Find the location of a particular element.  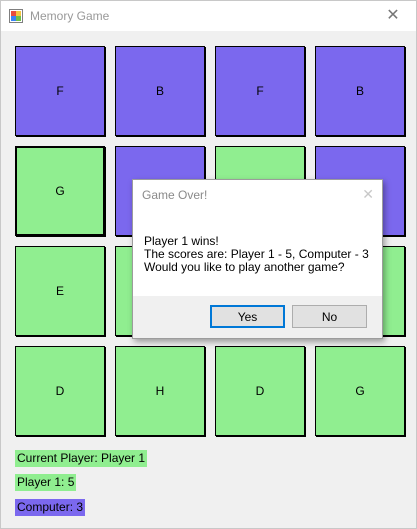

window-title: Memory Game is located at coordinates (70, 16).